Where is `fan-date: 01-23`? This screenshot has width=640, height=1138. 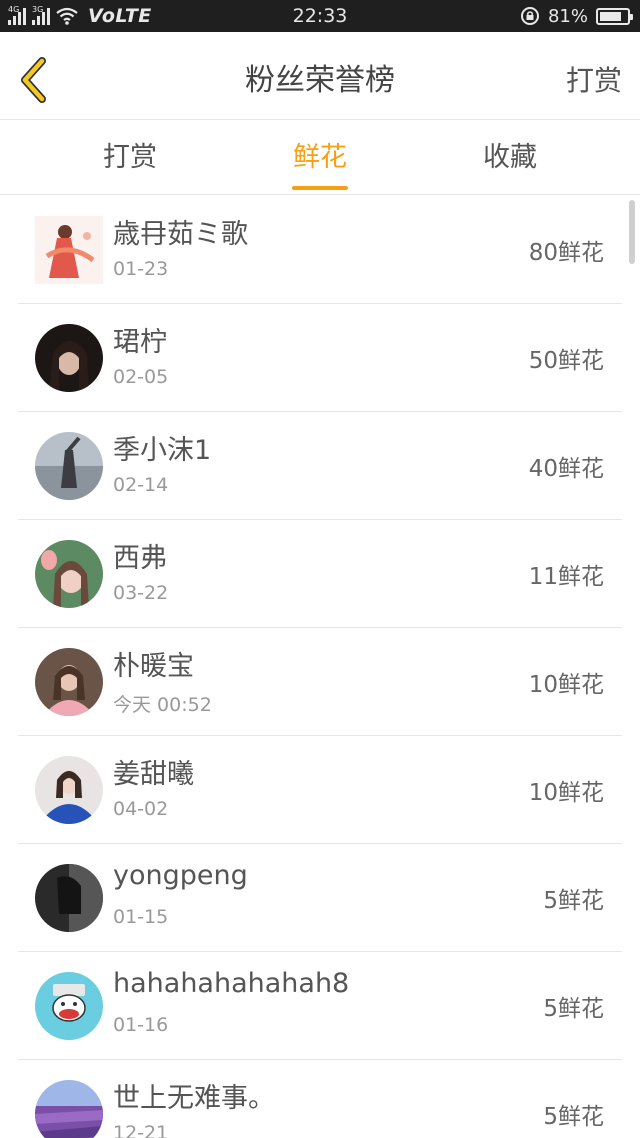 fan-date: 01-23 is located at coordinates (141, 269).